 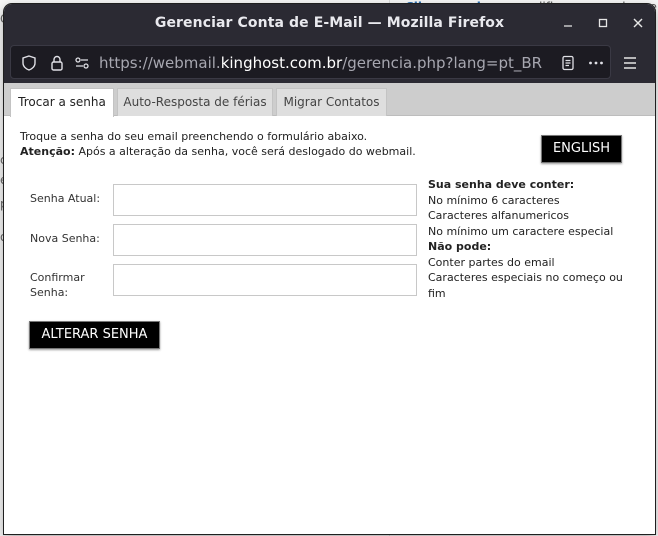 What do you see at coordinates (442, 63) in the screenshot?
I see `url-path: /gerencia.php?lang=pt_BR` at bounding box center [442, 63].